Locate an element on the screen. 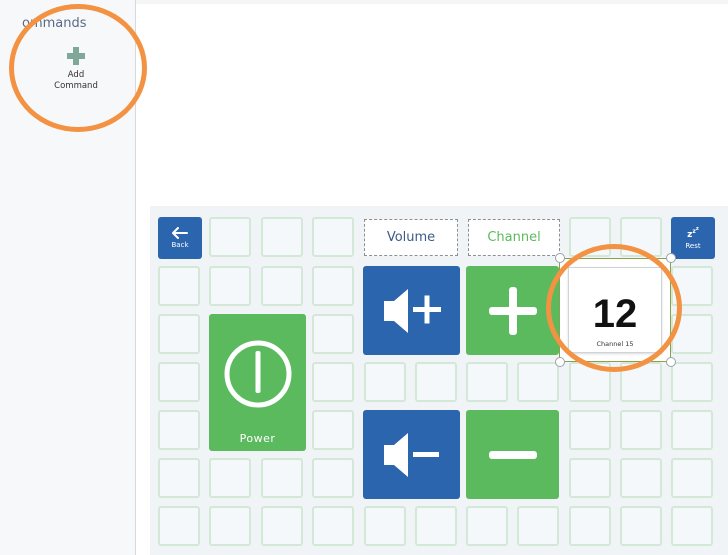  channel-12-tile: 12 Channel 15 is located at coordinates (615, 310).